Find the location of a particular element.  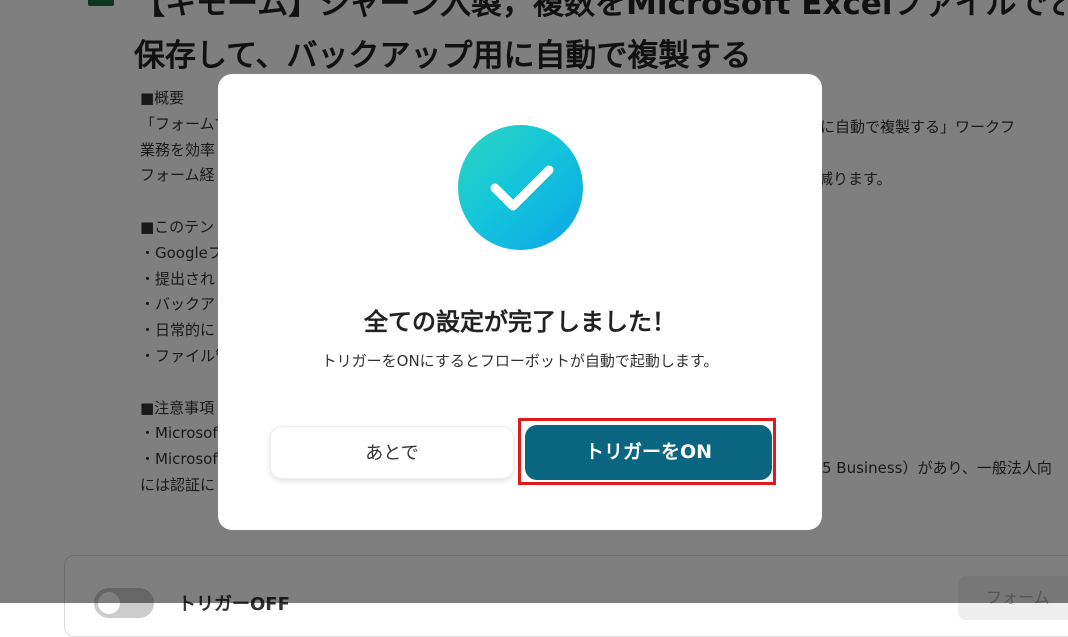

dialog-title: 全ての設定が完了しました！ is located at coordinates (520, 322).